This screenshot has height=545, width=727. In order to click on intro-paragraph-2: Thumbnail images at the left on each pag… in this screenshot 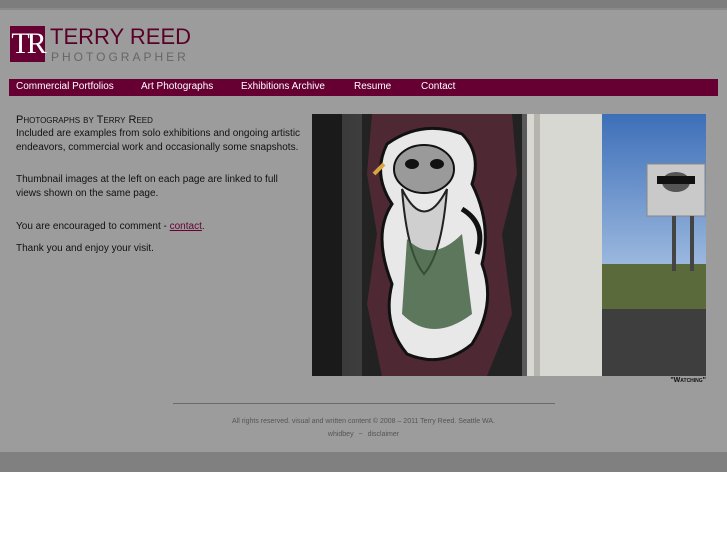, I will do `click(147, 186)`.